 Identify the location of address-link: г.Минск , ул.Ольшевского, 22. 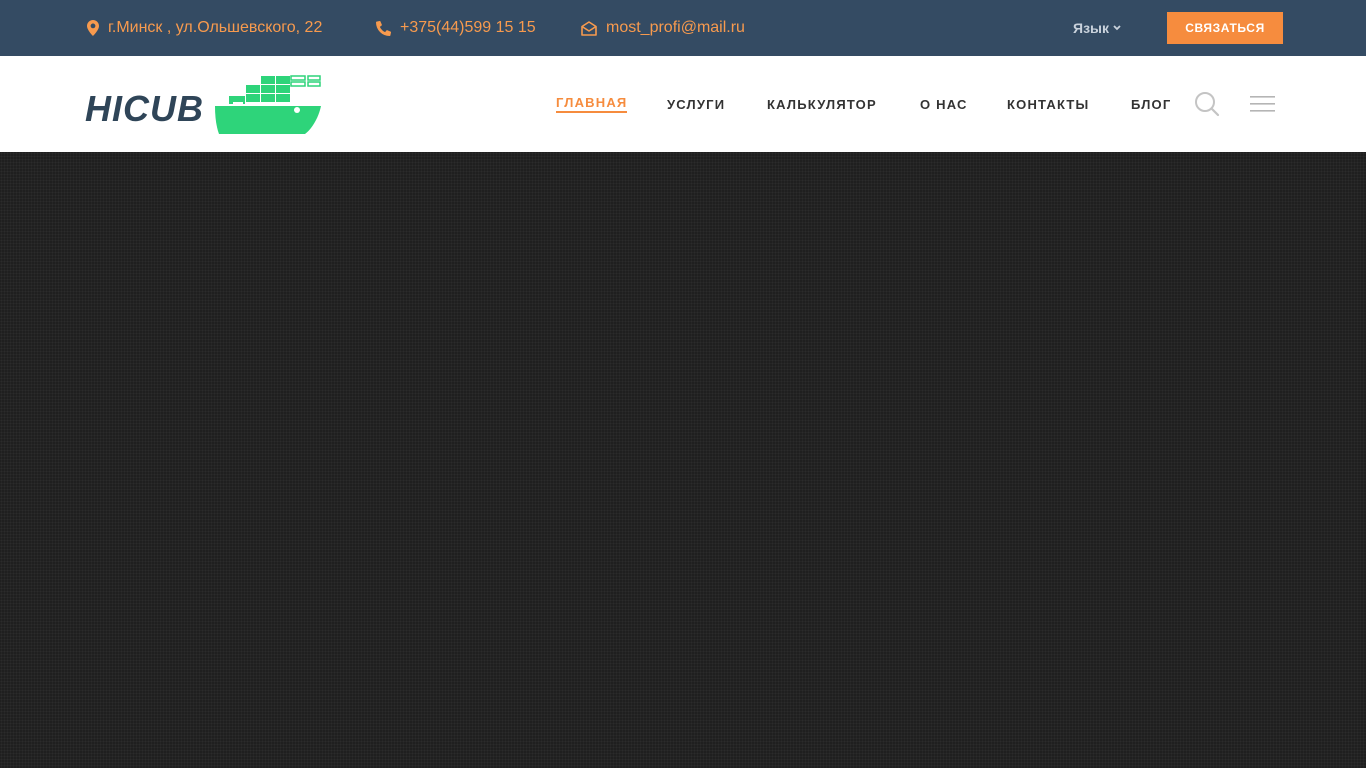
(204, 28).